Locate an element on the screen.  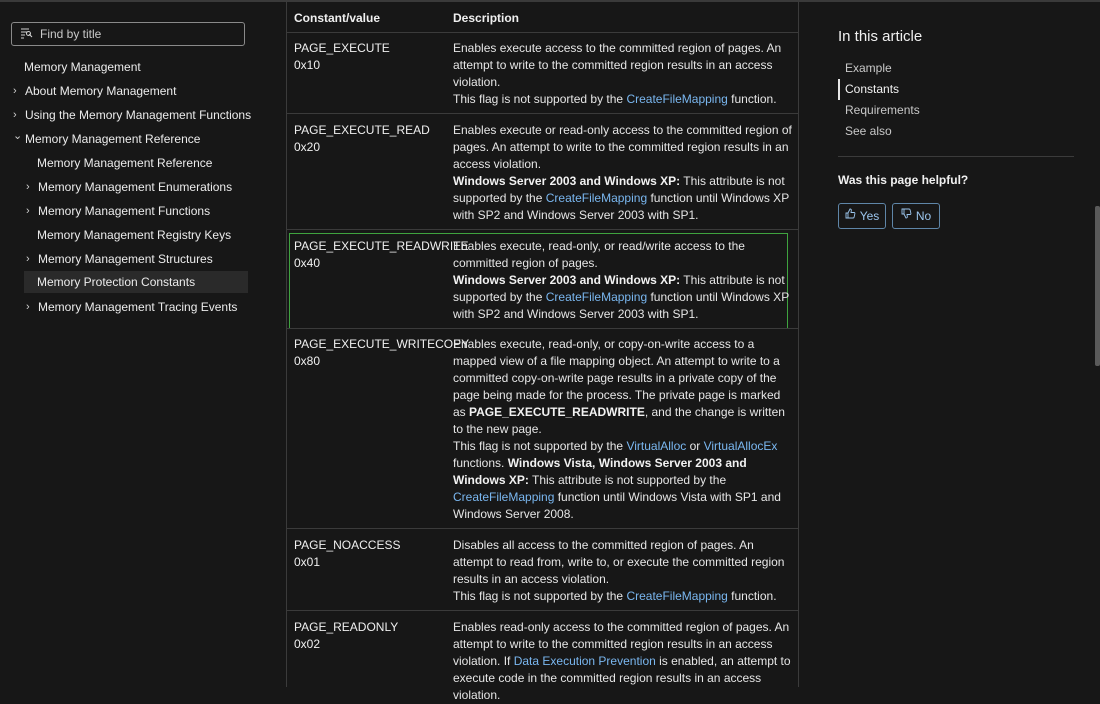
table-border-right is located at coordinates (798, 343).